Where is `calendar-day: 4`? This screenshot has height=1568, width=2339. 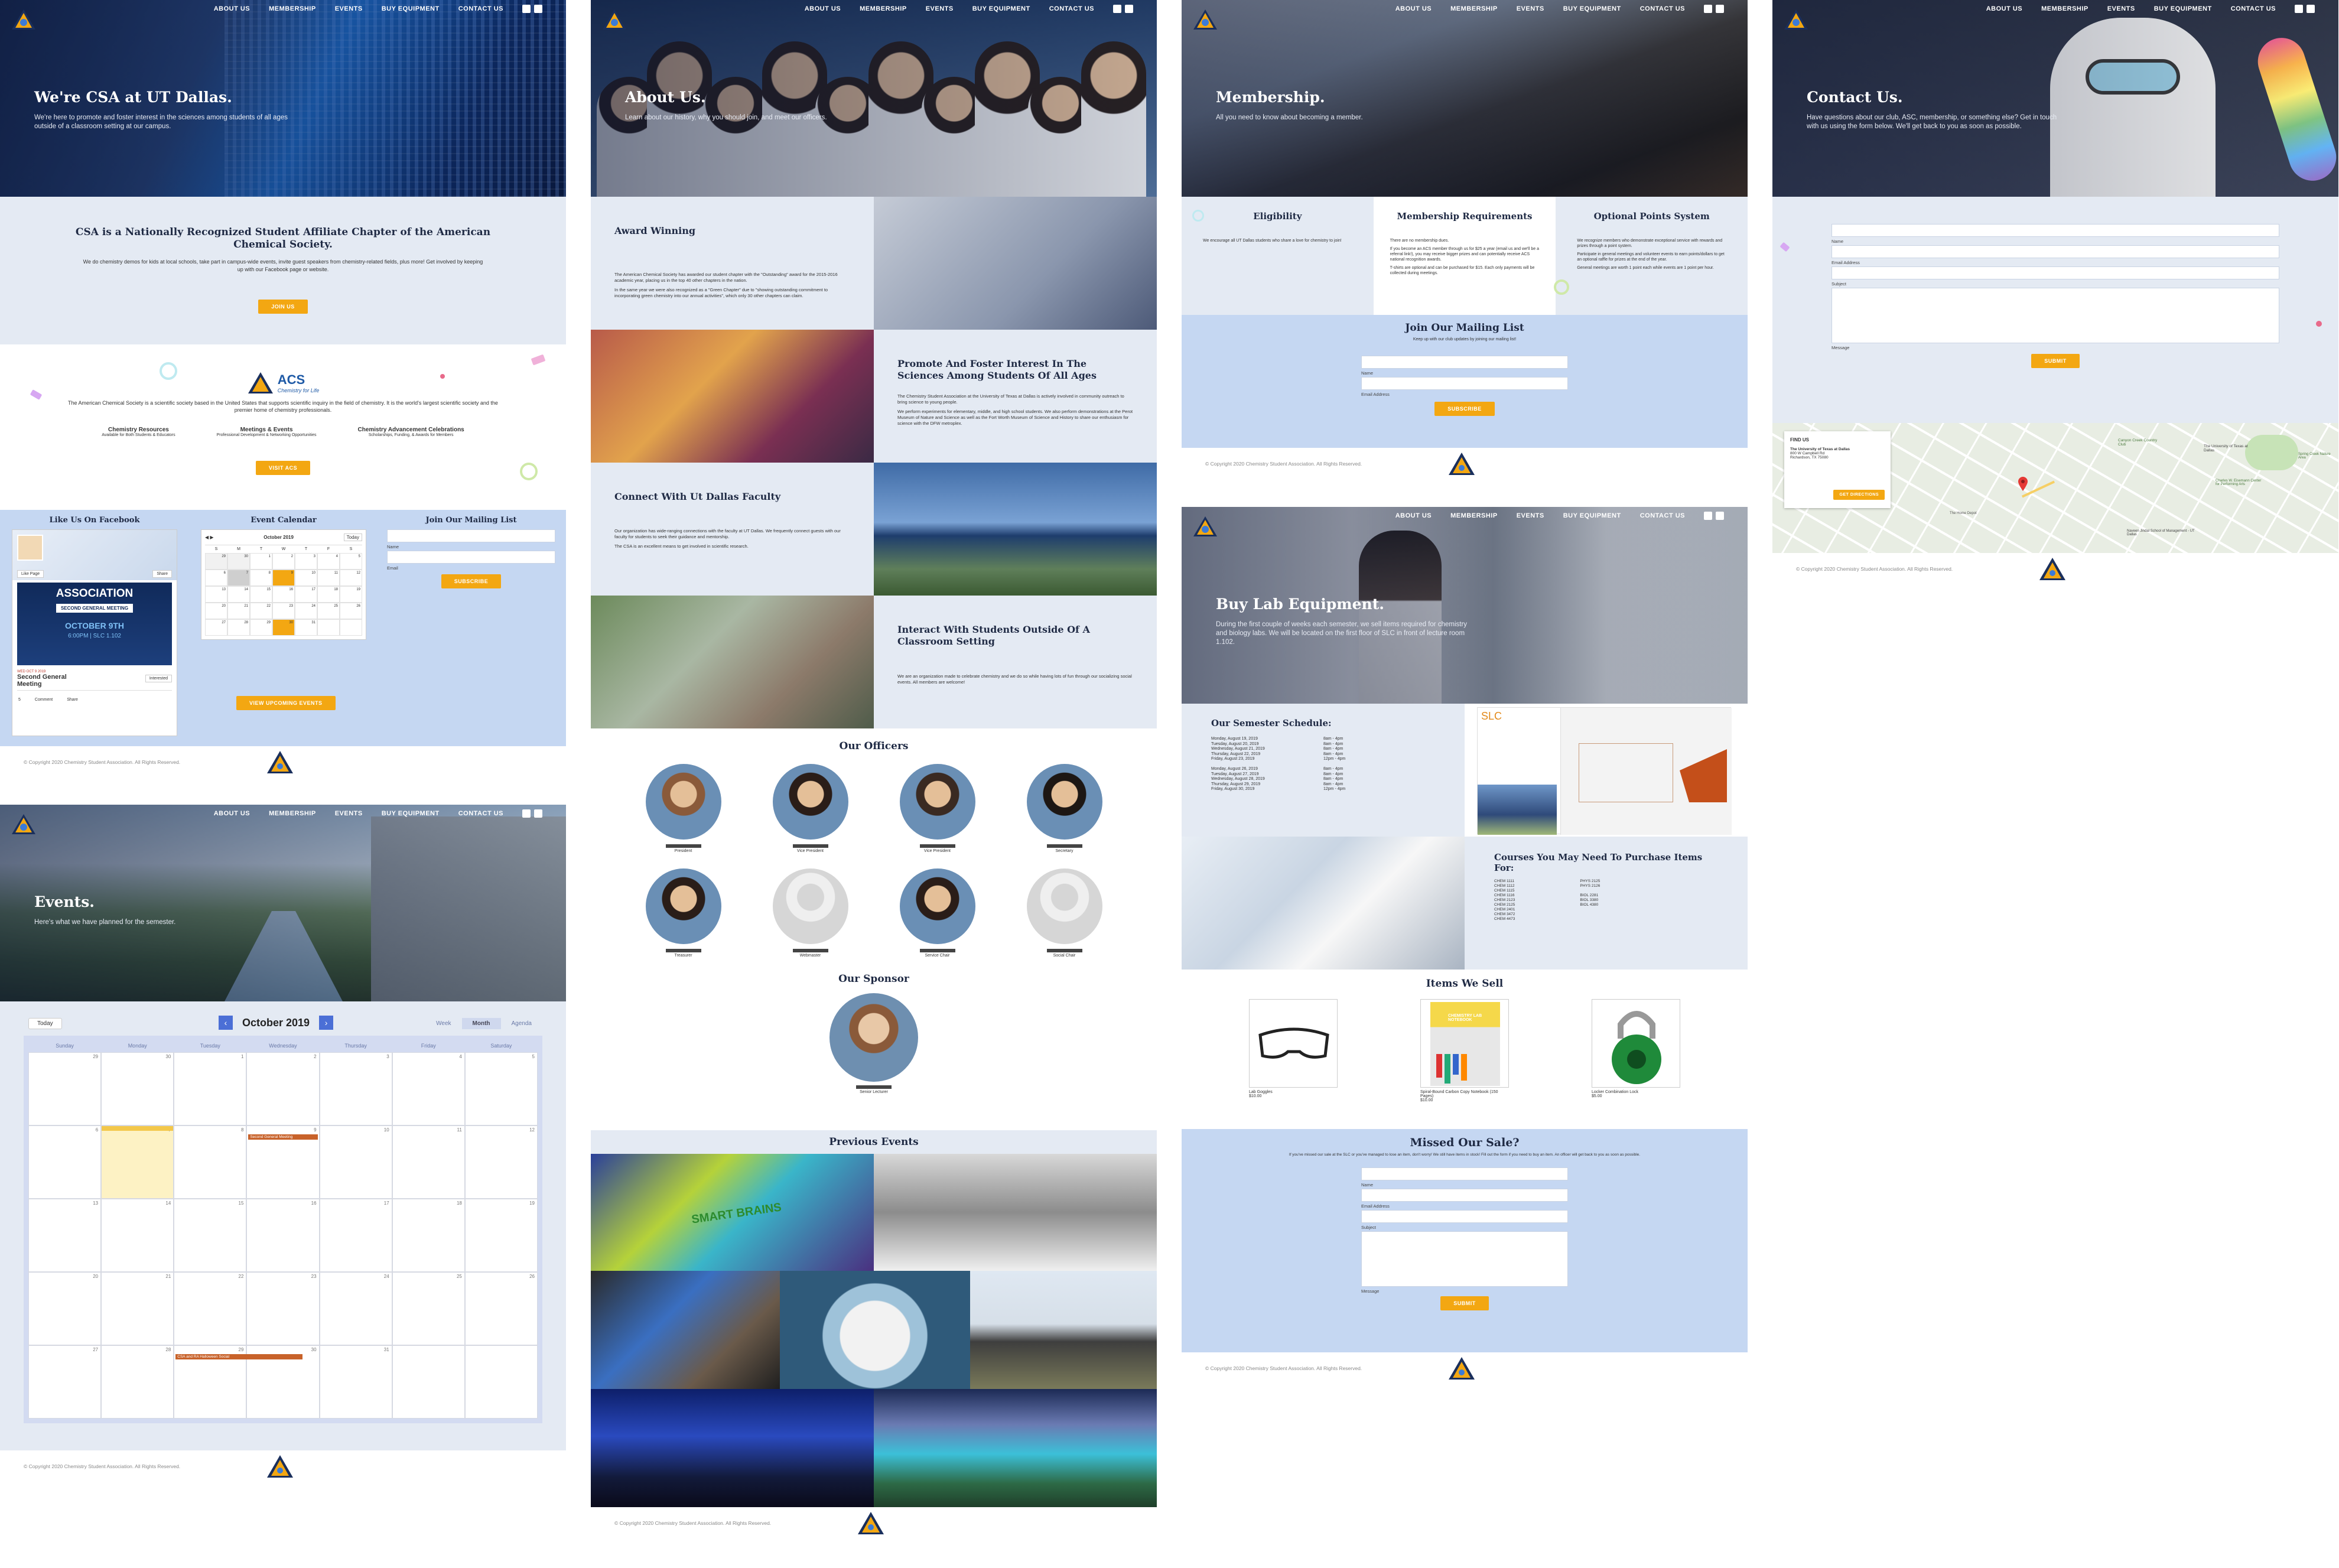
calendar-day: 4 is located at coordinates (328, 561).